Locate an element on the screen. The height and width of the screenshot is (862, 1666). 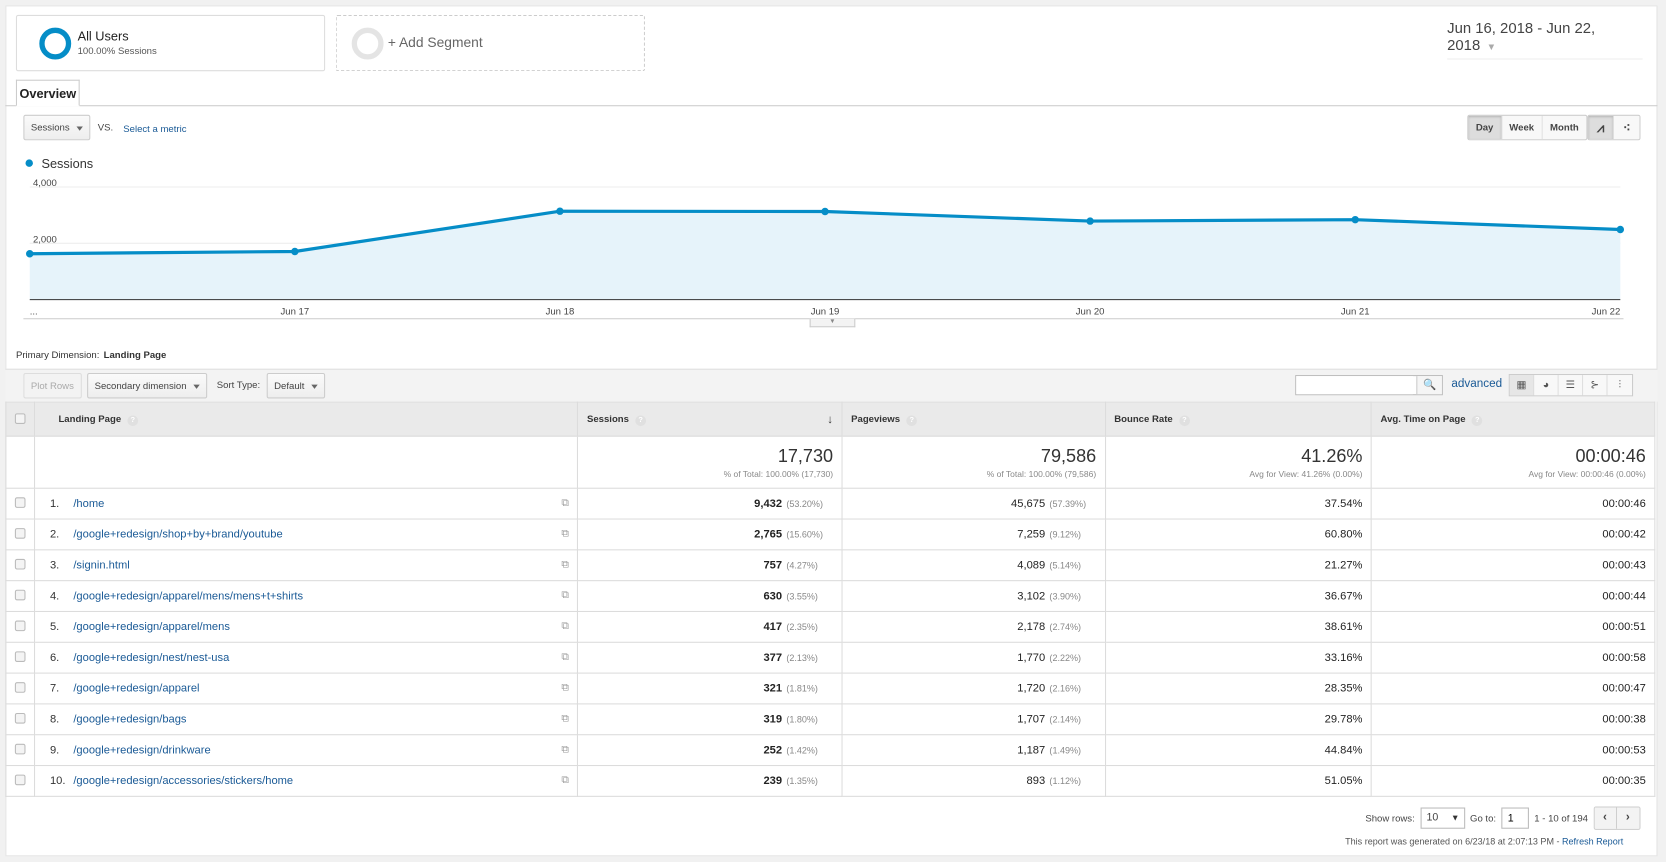
column-avg-time: Avg. Time on Page? is located at coordinates (1513, 419).